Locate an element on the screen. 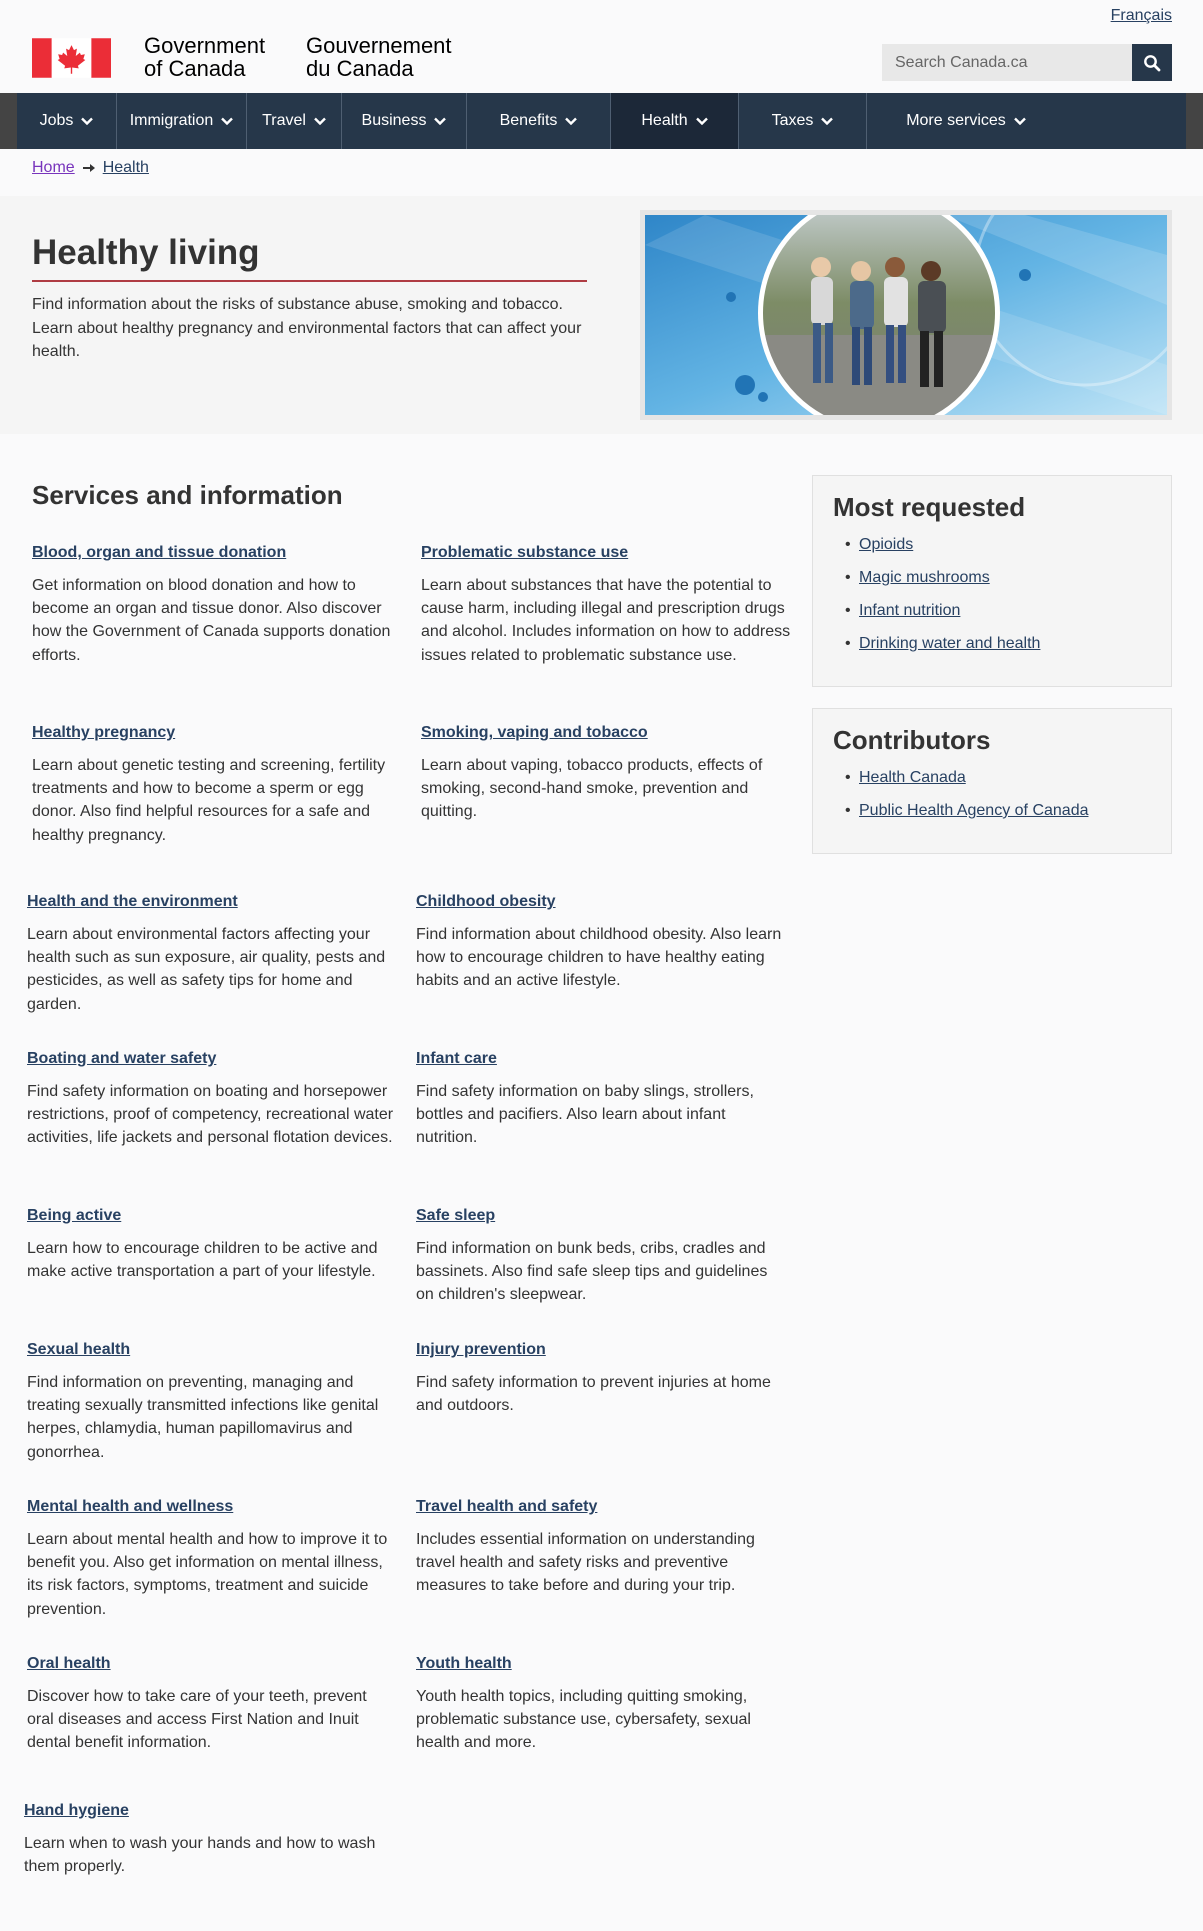 The height and width of the screenshot is (1931, 1203). nav-item-health: Health is located at coordinates (675, 121).